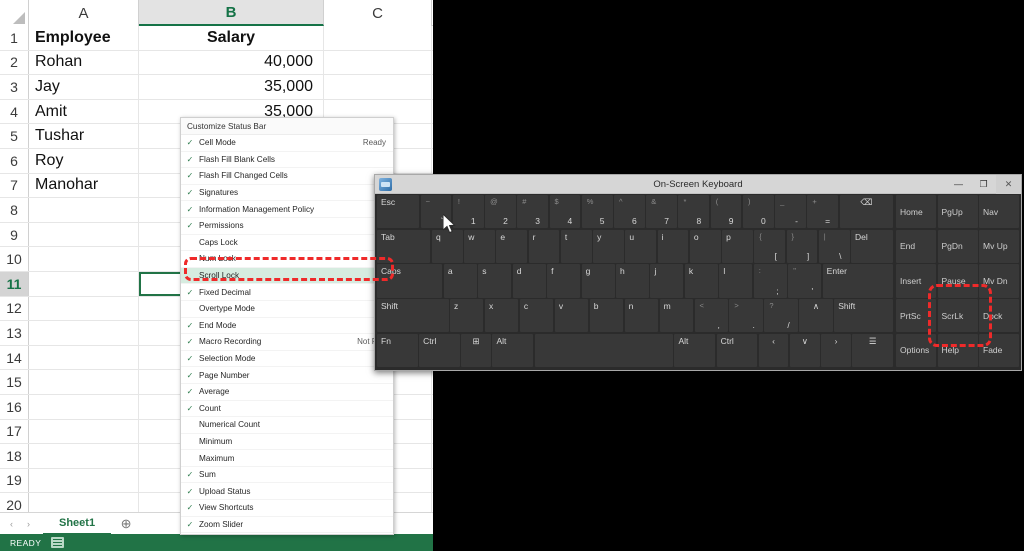 This screenshot has height=551, width=1024. What do you see at coordinates (14, 283) in the screenshot?
I see `row-header-11: 11` at bounding box center [14, 283].